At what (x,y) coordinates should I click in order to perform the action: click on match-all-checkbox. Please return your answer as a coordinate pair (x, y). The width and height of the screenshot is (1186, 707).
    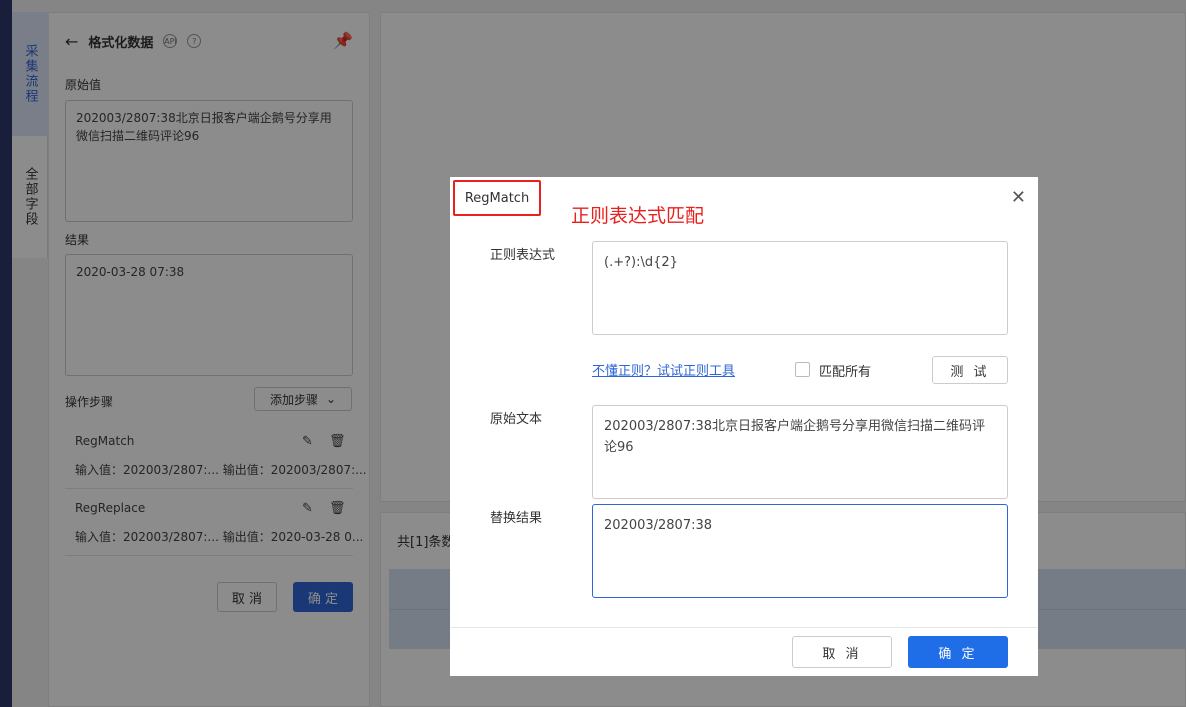
    Looking at the image, I should click on (802, 369).